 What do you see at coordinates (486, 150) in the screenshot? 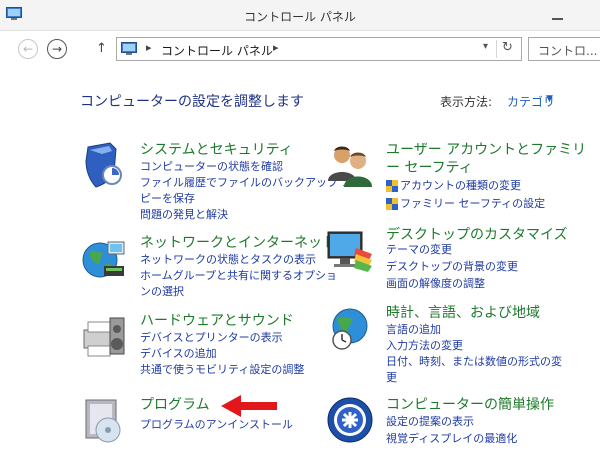
I see `category-title-users: ユーザー アカウントとファミリ` at bounding box center [486, 150].